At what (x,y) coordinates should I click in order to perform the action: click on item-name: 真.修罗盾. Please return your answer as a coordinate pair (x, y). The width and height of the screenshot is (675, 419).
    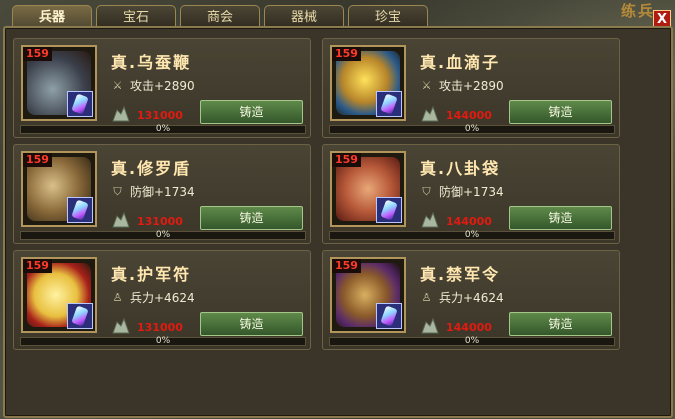
    Looking at the image, I should click on (151, 168).